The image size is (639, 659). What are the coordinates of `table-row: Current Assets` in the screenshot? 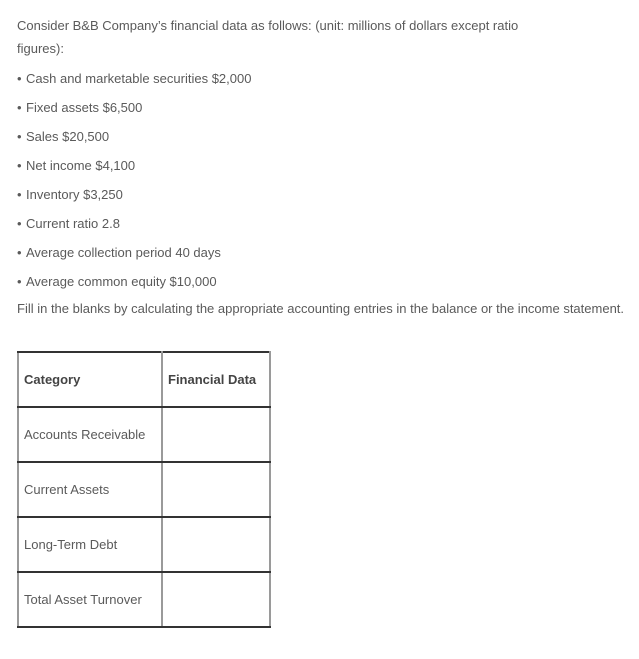 It's located at (144, 489).